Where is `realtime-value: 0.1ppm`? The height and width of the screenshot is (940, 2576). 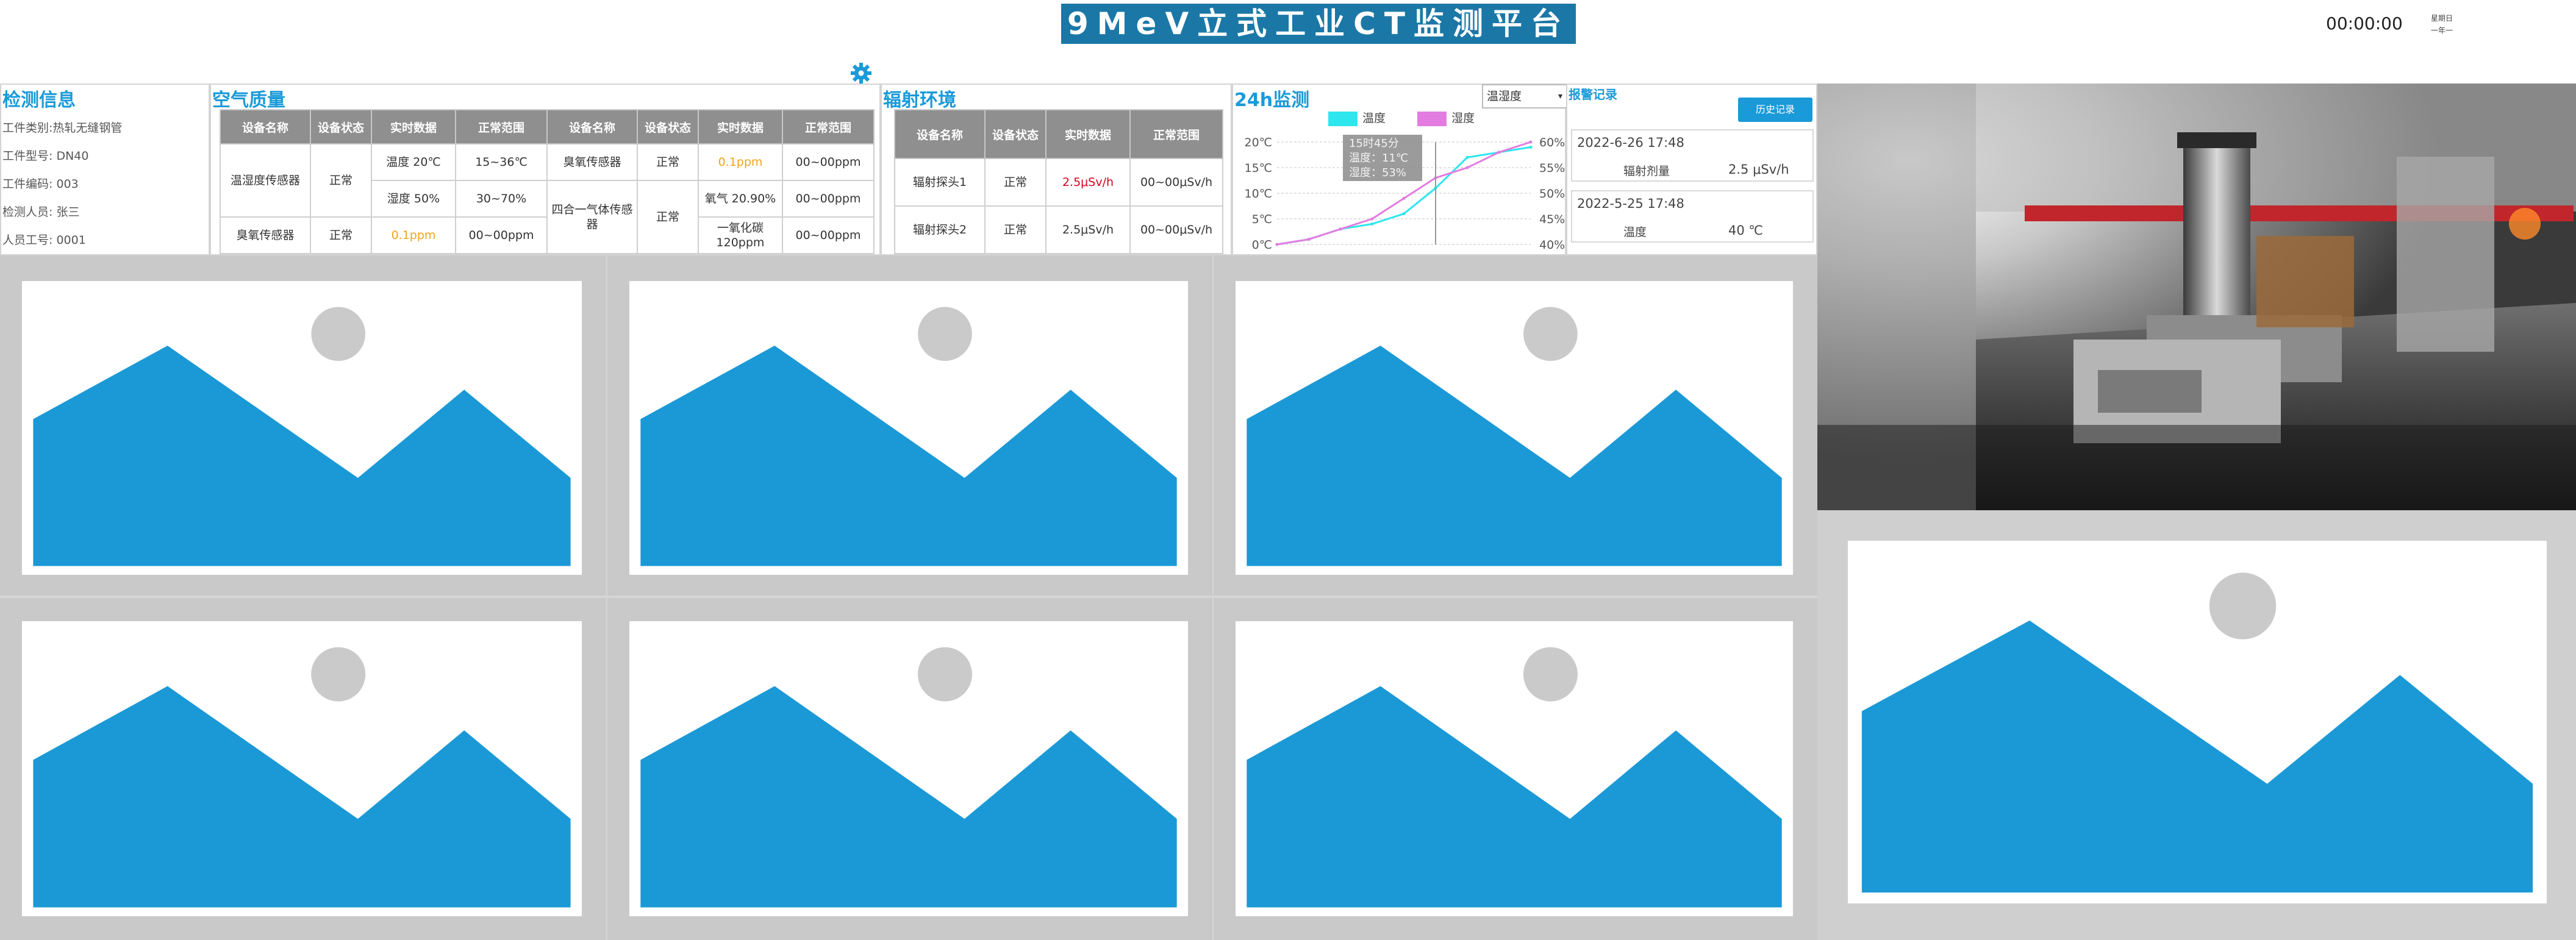
realtime-value: 0.1ppm is located at coordinates (413, 235).